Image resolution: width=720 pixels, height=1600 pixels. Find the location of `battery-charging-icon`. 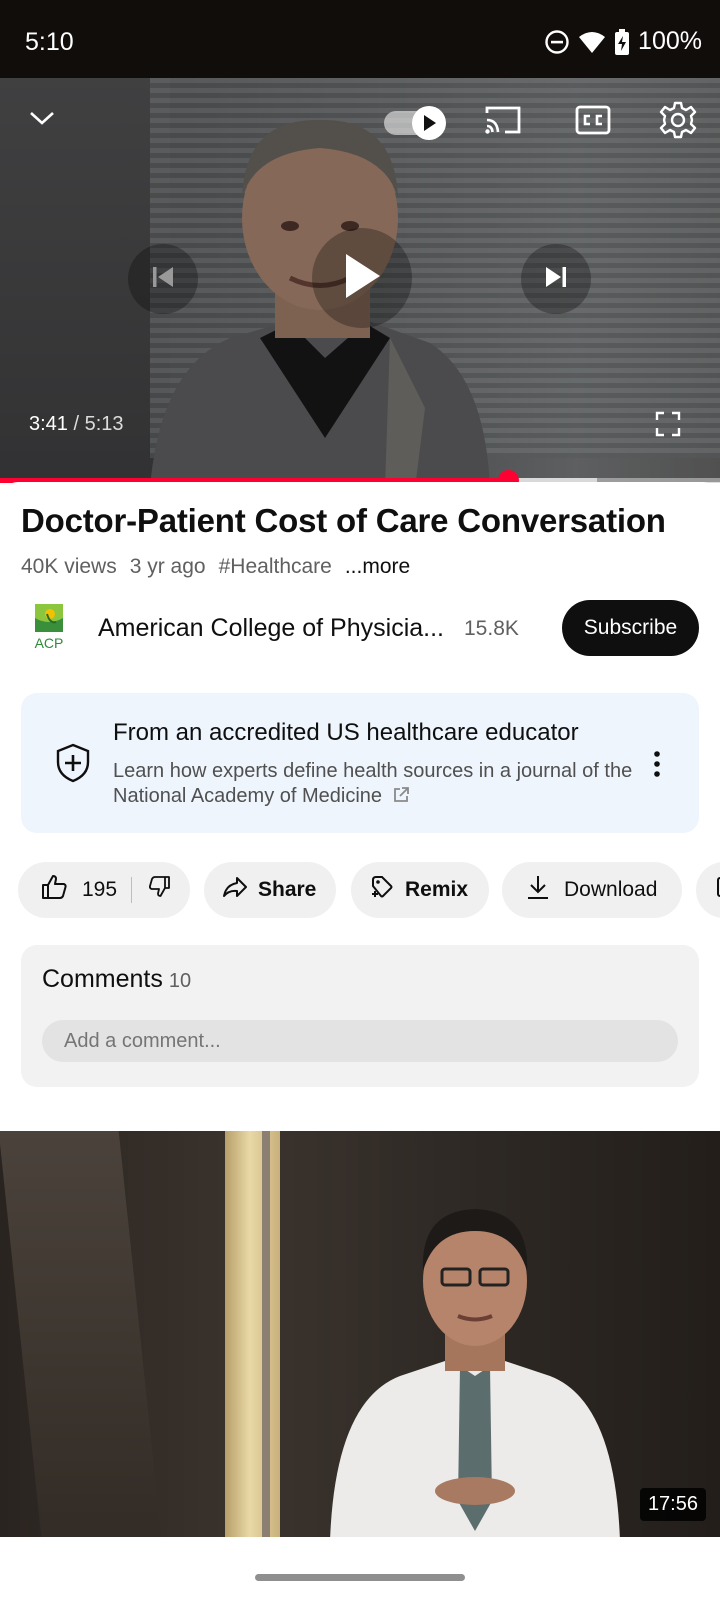

battery-charging-icon is located at coordinates (622, 41).